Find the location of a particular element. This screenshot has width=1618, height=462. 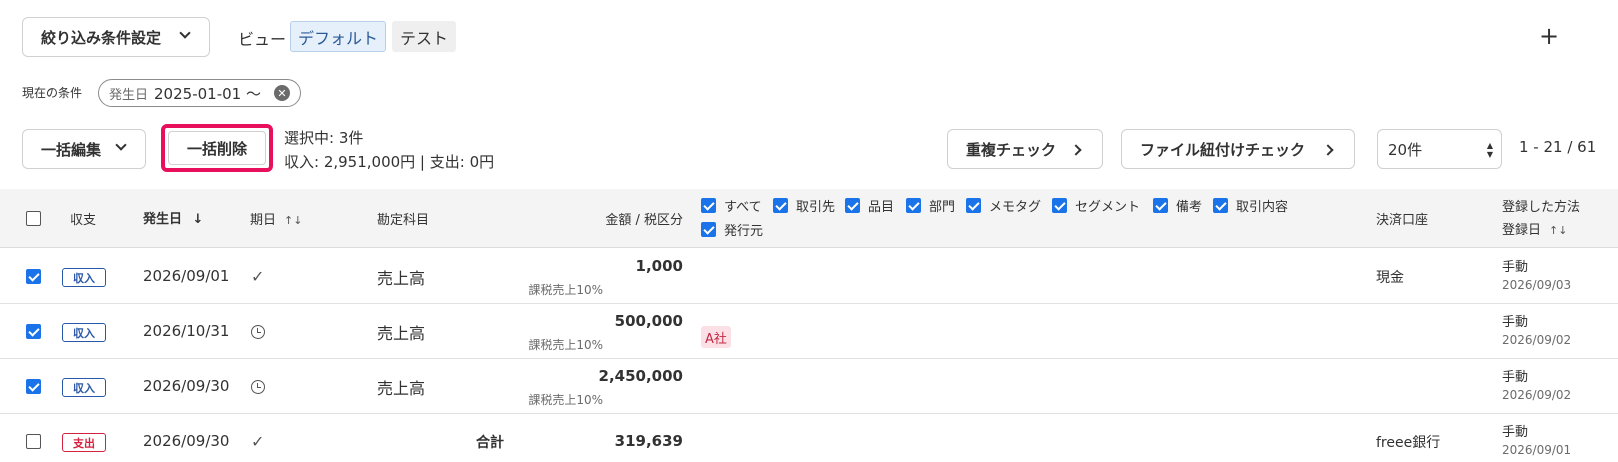

row-amount: 500,000 is located at coordinates (648, 321).